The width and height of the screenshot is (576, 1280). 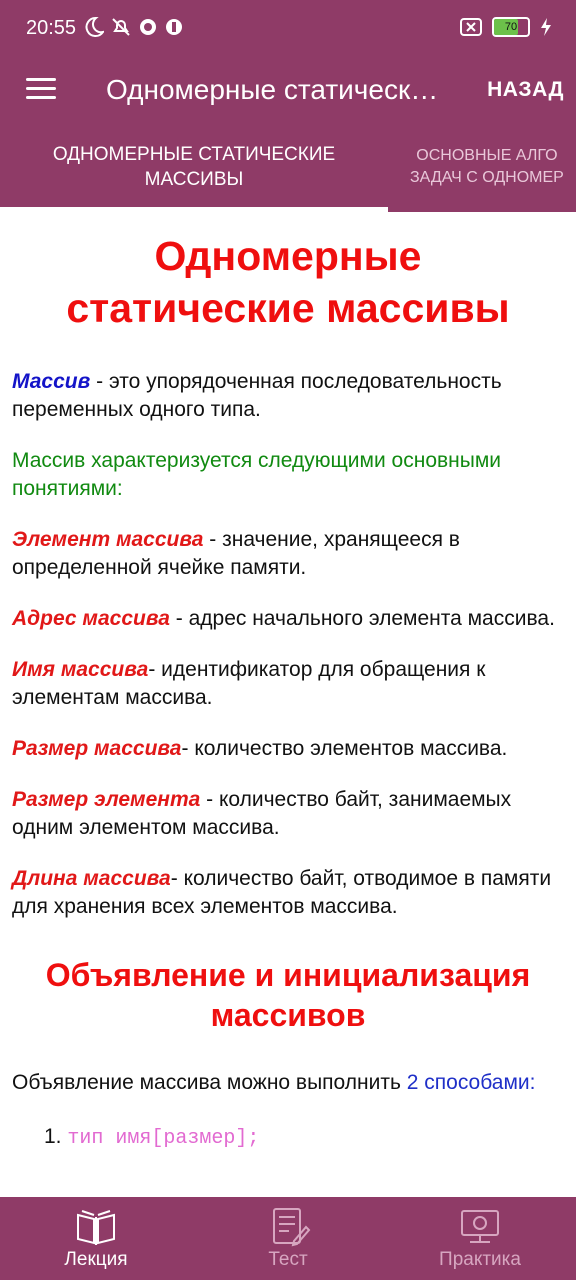 I want to click on book-icon, so click(x=96, y=1227).